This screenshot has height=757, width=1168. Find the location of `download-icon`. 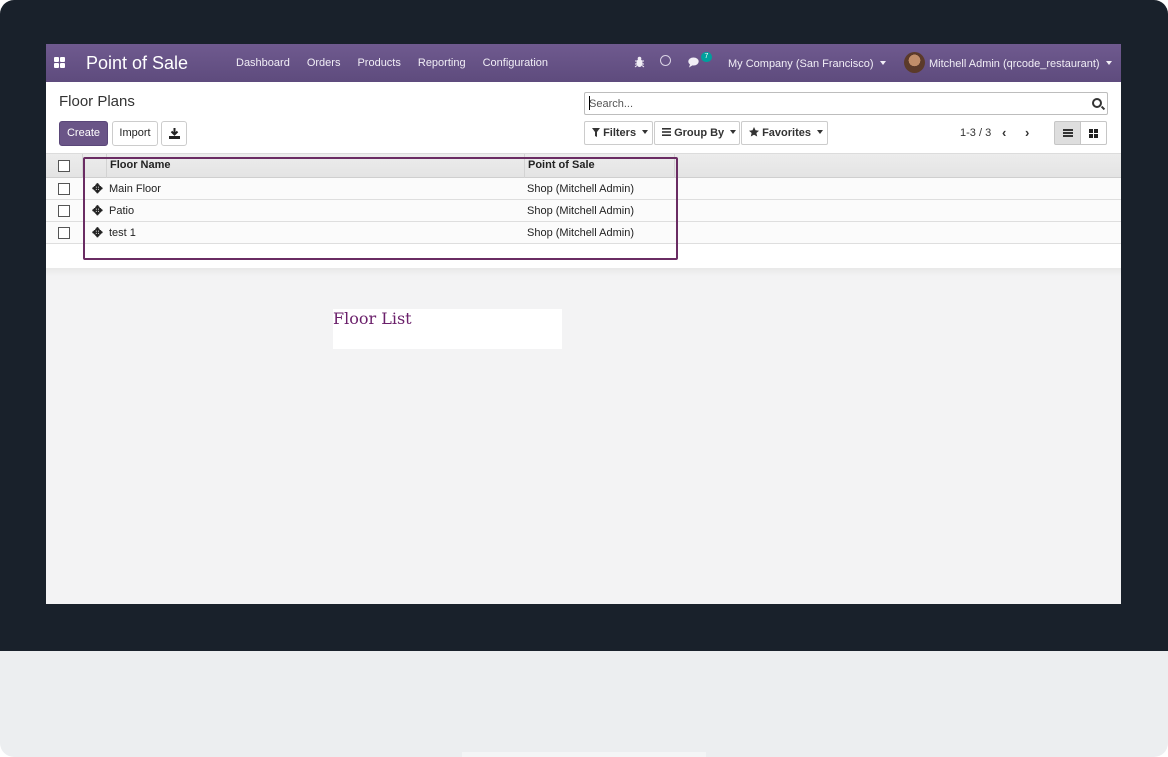

download-icon is located at coordinates (174, 133).